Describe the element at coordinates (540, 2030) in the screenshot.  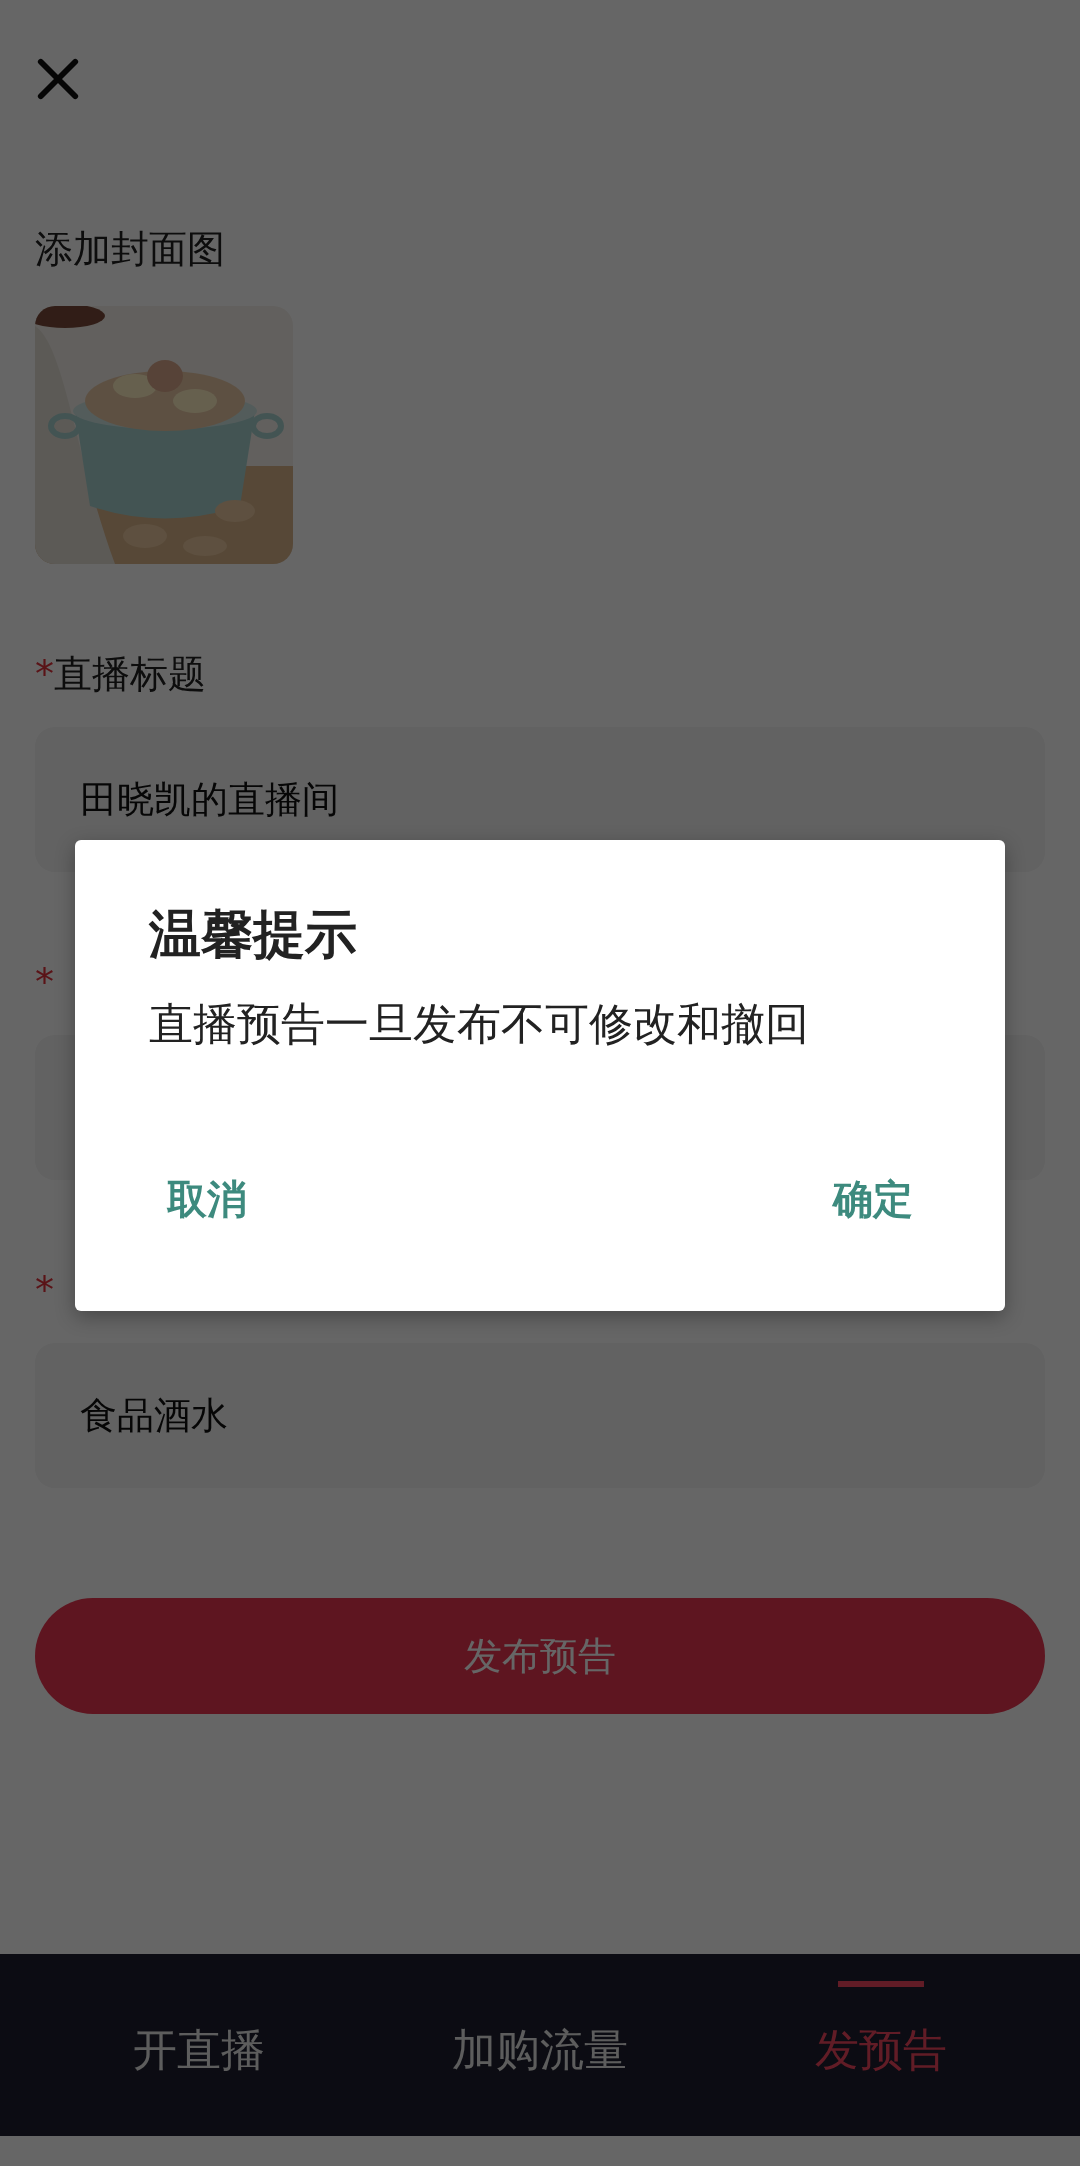
I see `nav-tab: 加购流量` at that location.